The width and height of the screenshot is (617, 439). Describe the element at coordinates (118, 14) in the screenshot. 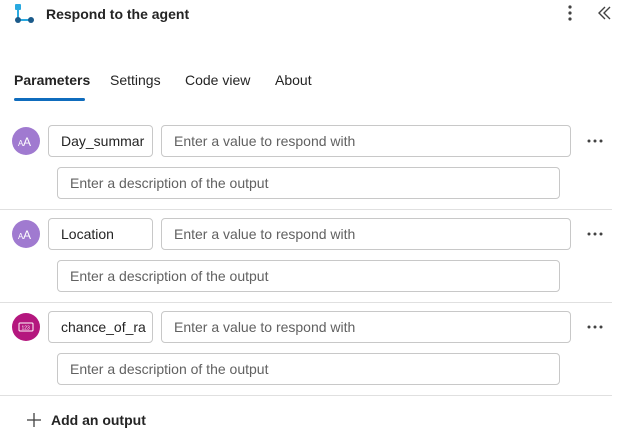

I see `panel-title: Respond to the agent` at that location.